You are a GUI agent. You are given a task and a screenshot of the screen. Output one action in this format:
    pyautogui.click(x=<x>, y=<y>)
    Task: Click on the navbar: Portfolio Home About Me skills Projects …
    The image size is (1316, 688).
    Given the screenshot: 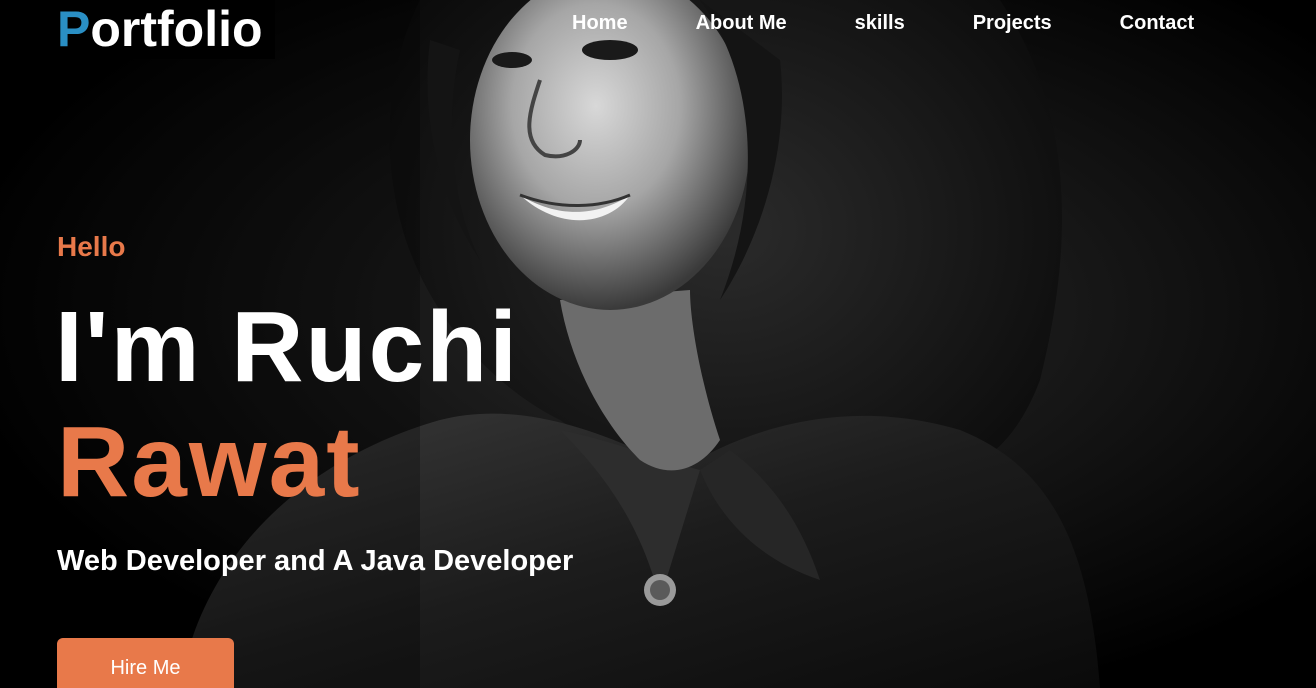 What is the action you would take?
    pyautogui.click(x=658, y=29)
    